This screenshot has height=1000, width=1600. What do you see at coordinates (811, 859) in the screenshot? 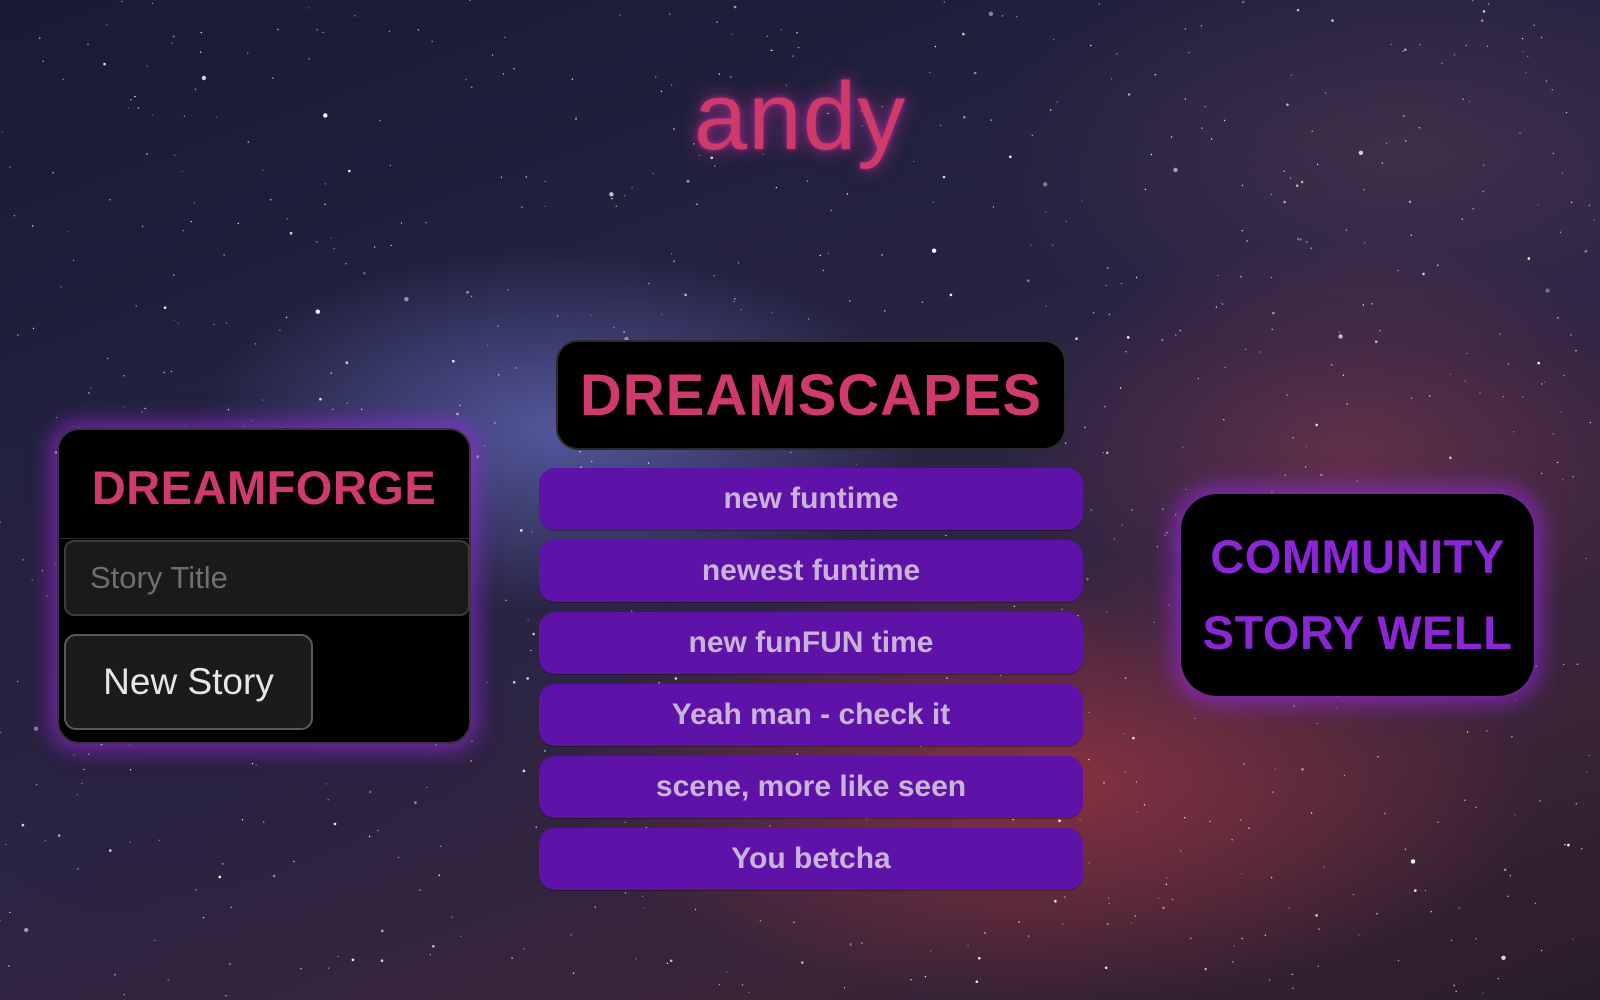
I see `dreamscape-item: You betcha` at bounding box center [811, 859].